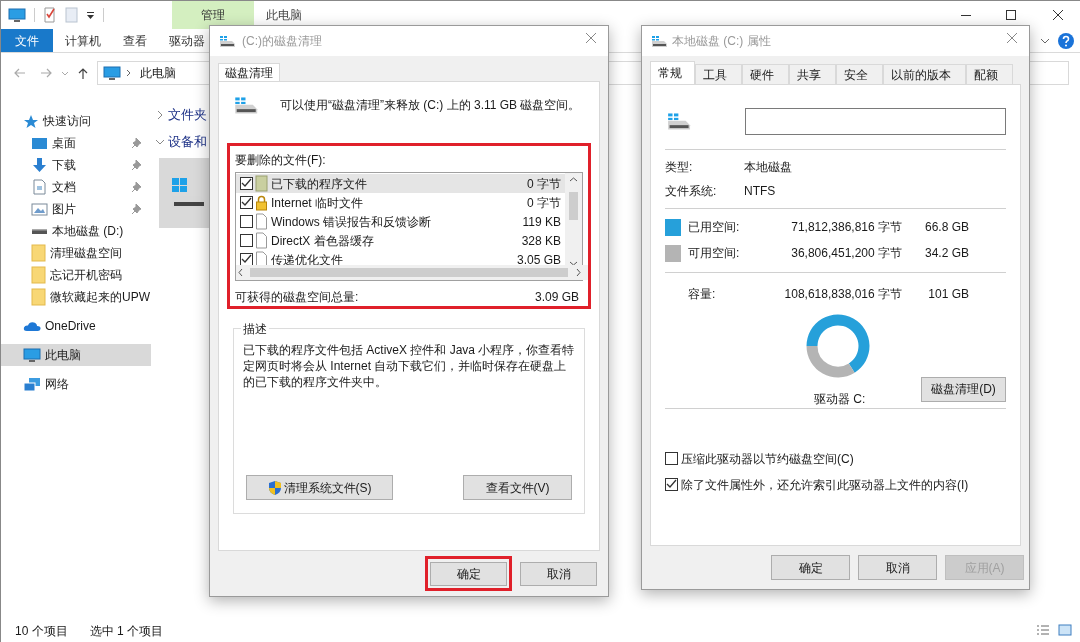 The image size is (1080, 642). What do you see at coordinates (32, 384) in the screenshot?
I see `network-icon` at bounding box center [32, 384].